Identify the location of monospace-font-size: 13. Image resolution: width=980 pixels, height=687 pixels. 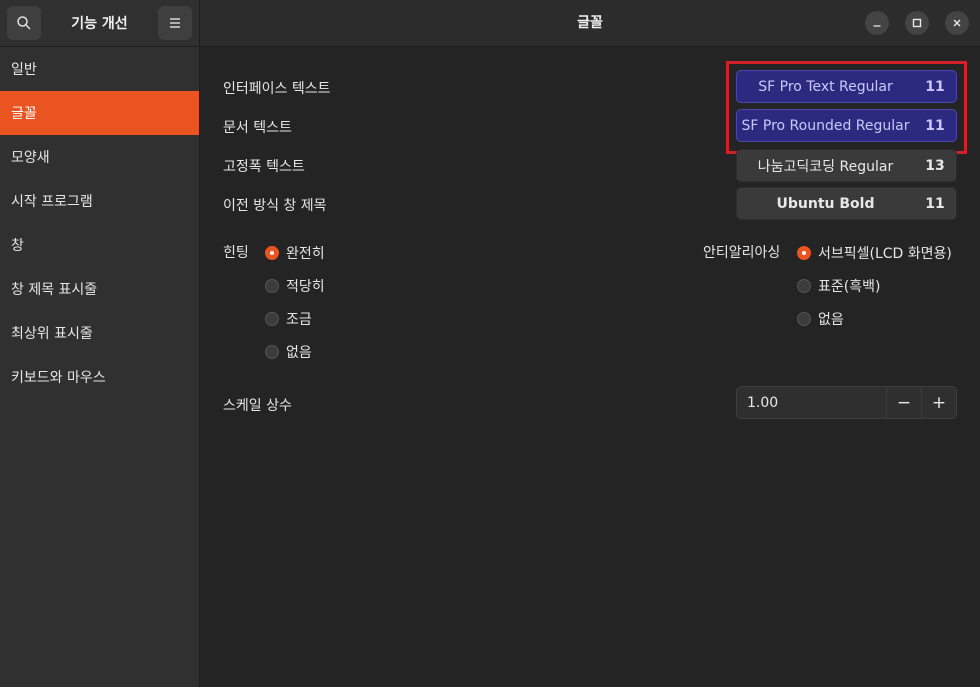
(935, 165).